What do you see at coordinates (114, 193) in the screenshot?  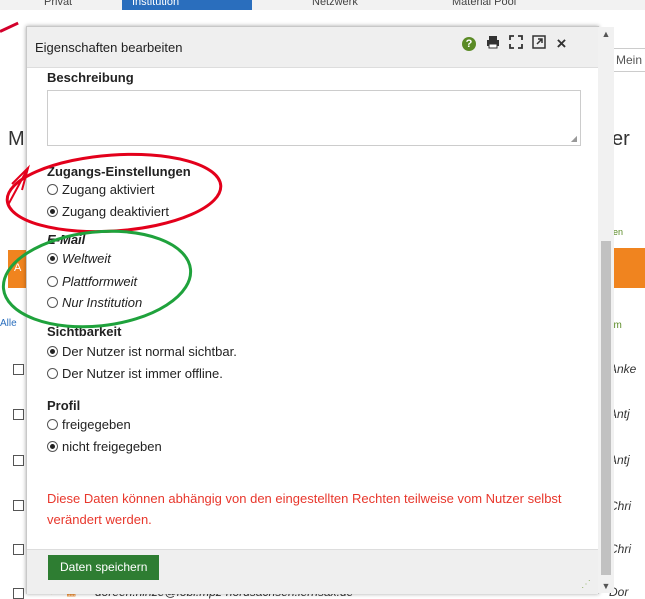 I see `annotation-red-ellipse` at bounding box center [114, 193].